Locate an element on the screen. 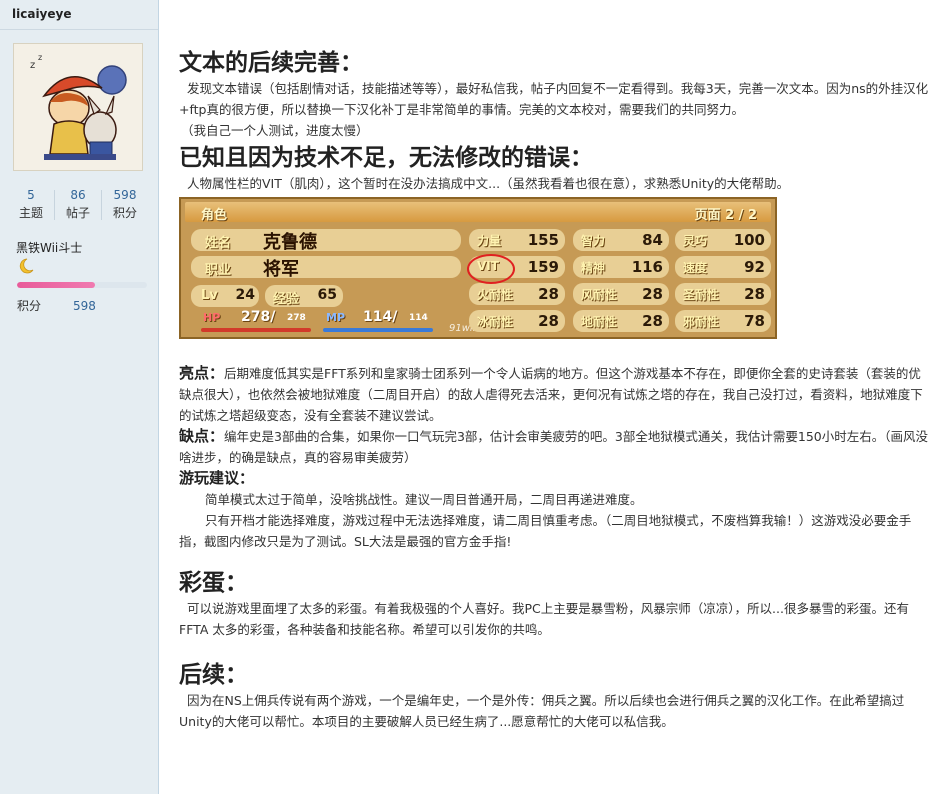 The image size is (951, 794). username-link: licaiyeye is located at coordinates (41, 14).